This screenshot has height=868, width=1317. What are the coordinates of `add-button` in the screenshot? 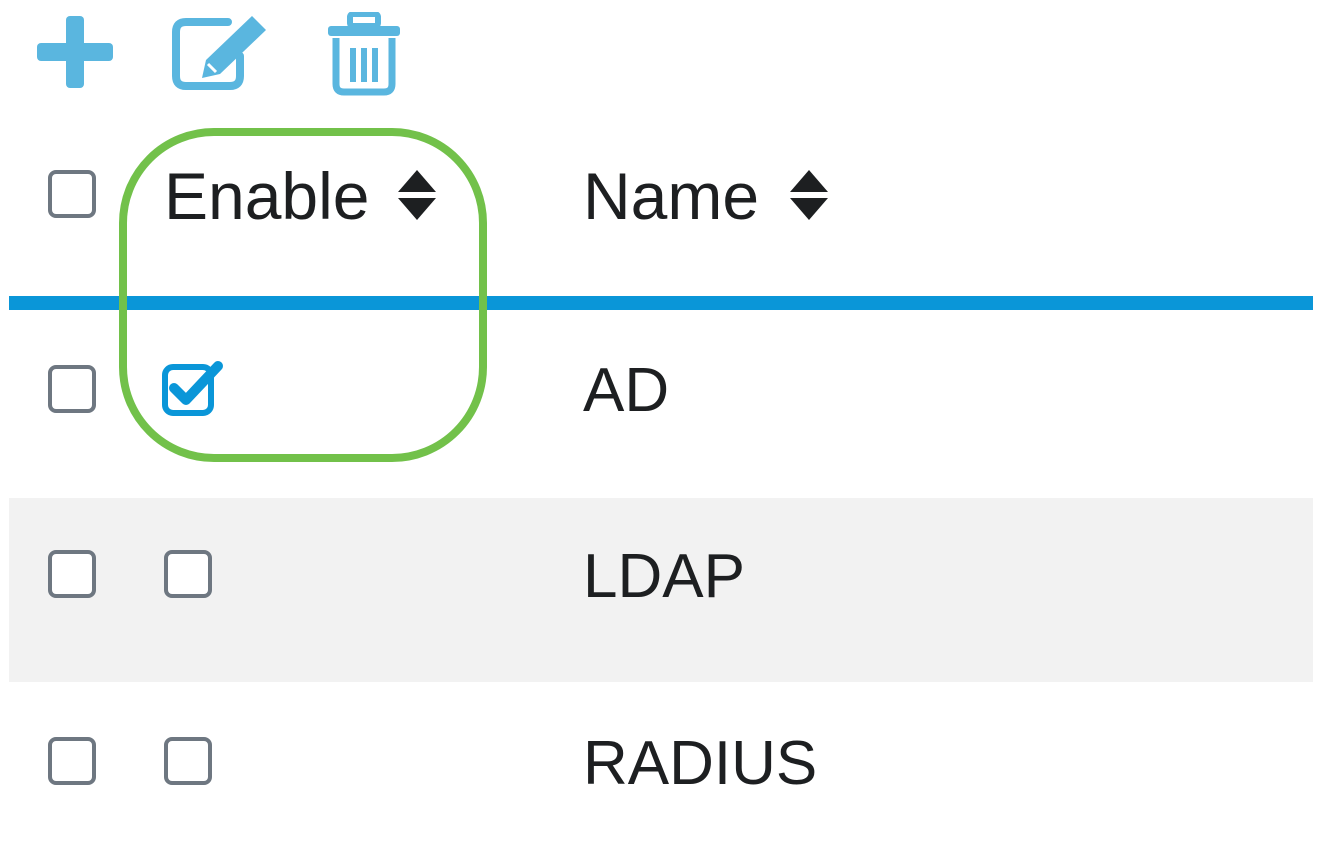 It's located at (75, 52).